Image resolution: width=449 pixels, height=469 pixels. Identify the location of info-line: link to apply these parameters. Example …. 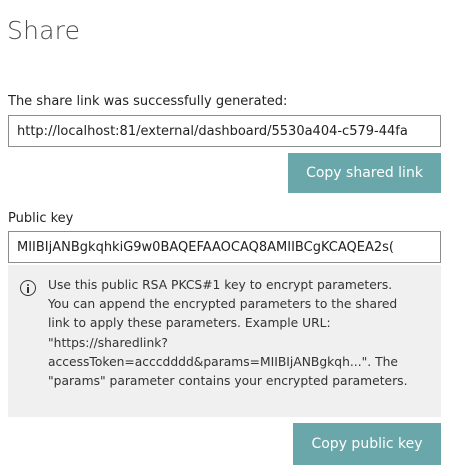
(189, 323).